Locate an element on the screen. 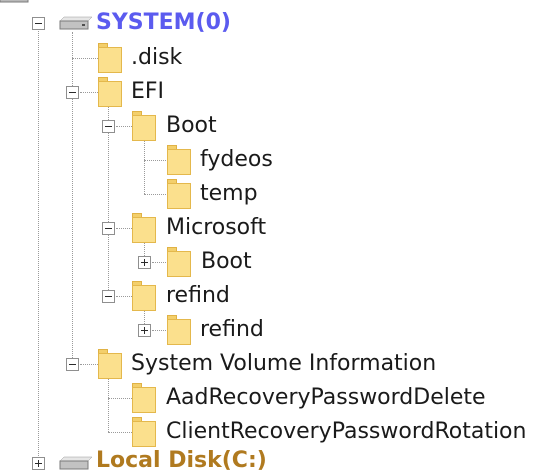  tree-item-refind: refind is located at coordinates (198, 296).